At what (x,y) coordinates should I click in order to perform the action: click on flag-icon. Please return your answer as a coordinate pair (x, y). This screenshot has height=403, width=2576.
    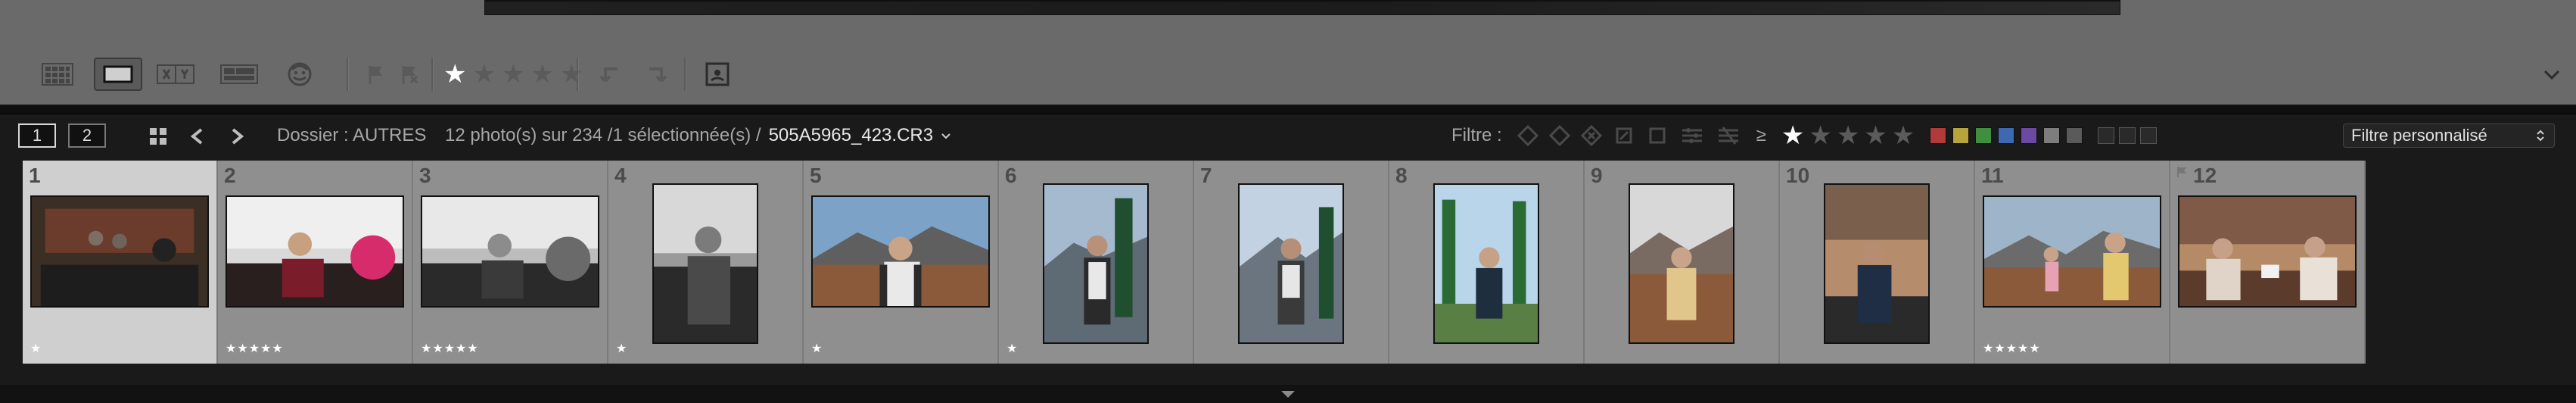
    Looking at the image, I should click on (2181, 172).